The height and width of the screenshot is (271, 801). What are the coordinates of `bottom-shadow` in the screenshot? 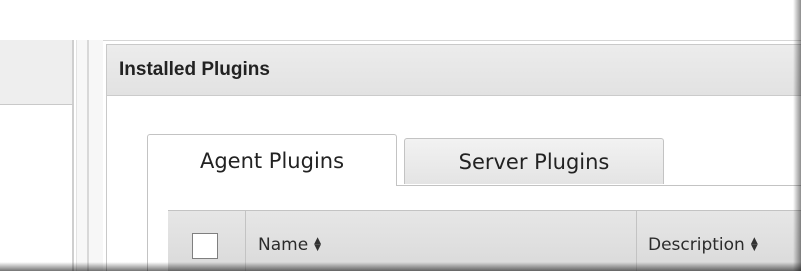 It's located at (400, 266).